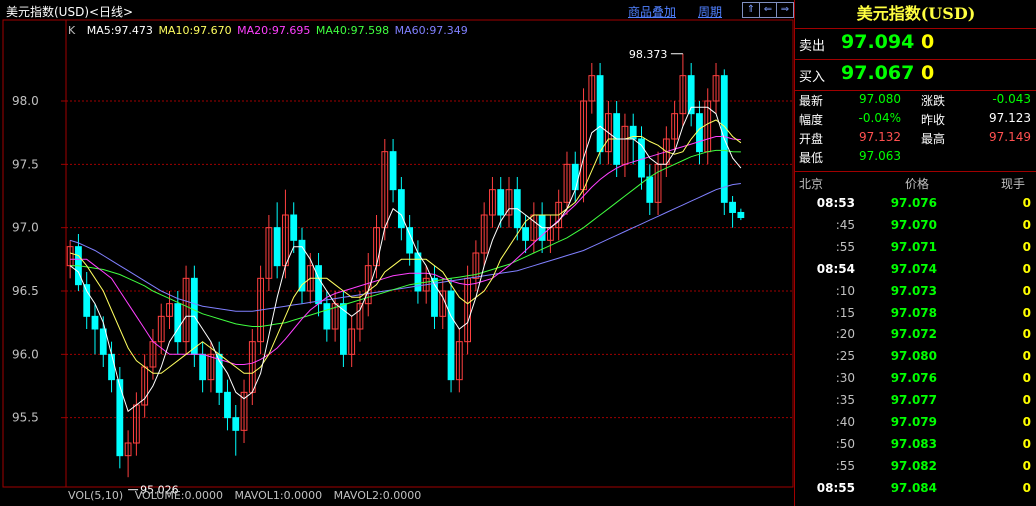 The width and height of the screenshot is (1036, 506). I want to click on tick-row: :45 97.070 0, so click(915, 225).